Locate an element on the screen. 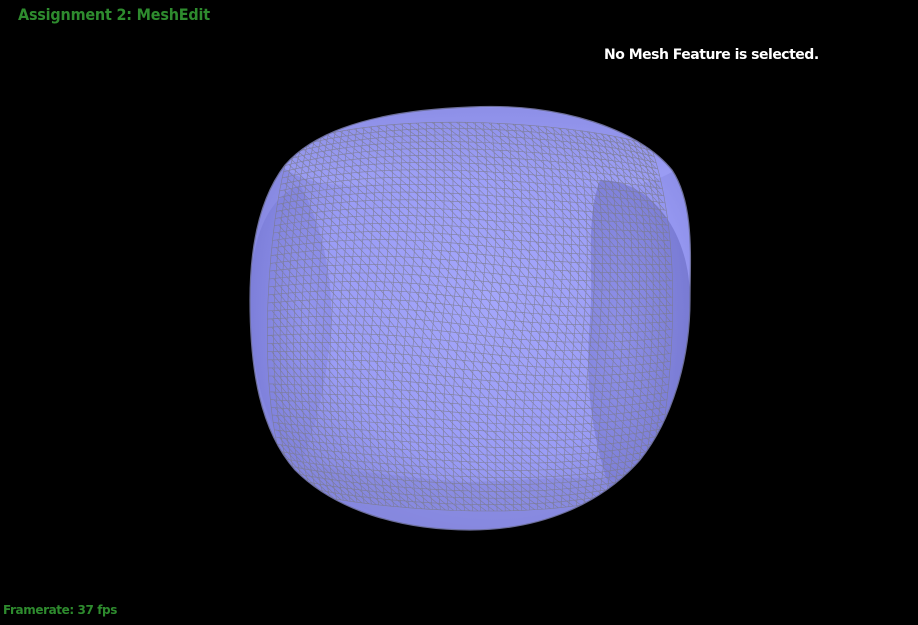  app-title: Assignment 2: MeshEdit is located at coordinates (114, 14).